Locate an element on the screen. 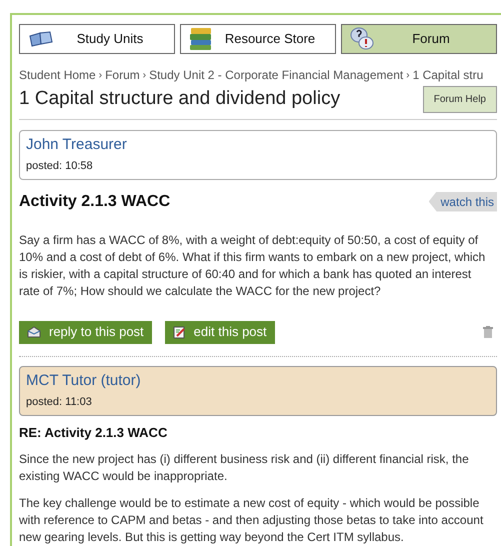 This screenshot has width=501, height=546. edit-icon is located at coordinates (179, 332).